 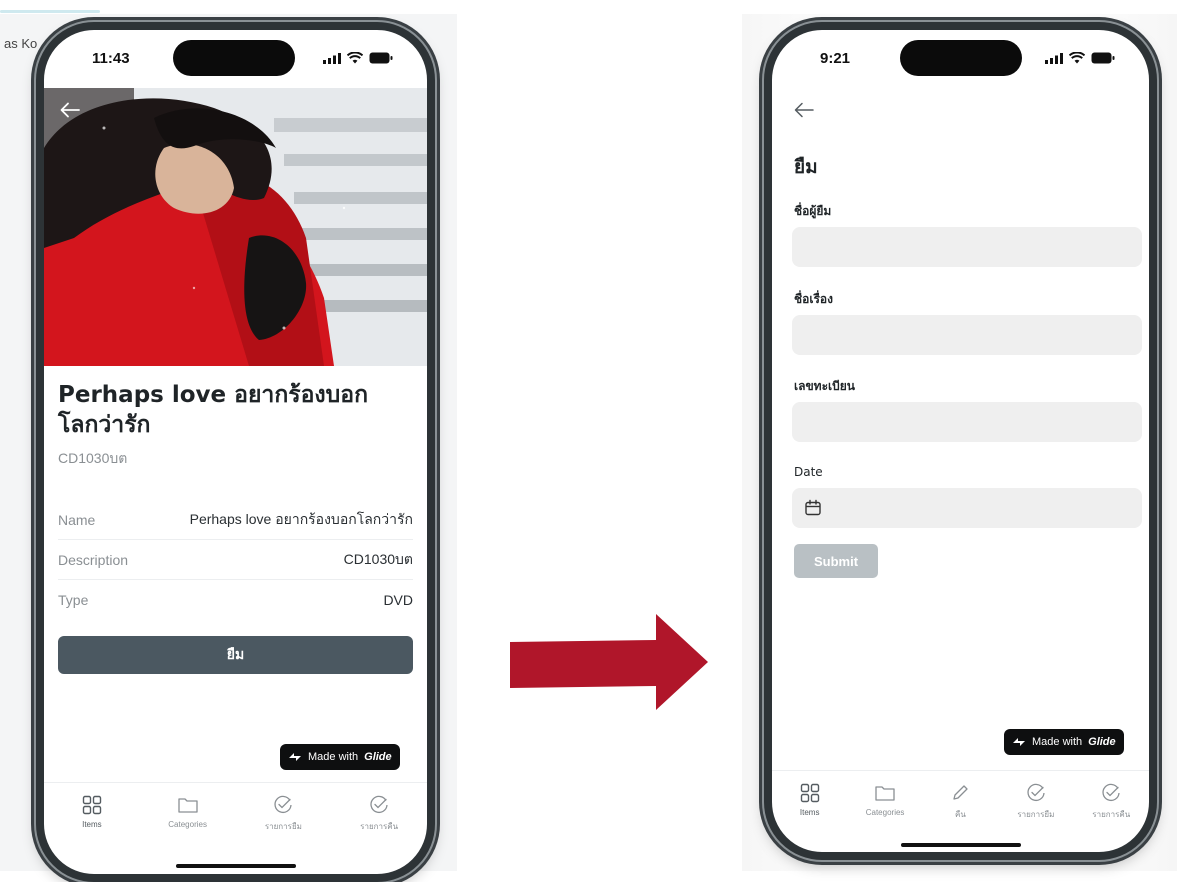 What do you see at coordinates (21, 43) in the screenshot?
I see `background-partial-text: as Ko` at bounding box center [21, 43].